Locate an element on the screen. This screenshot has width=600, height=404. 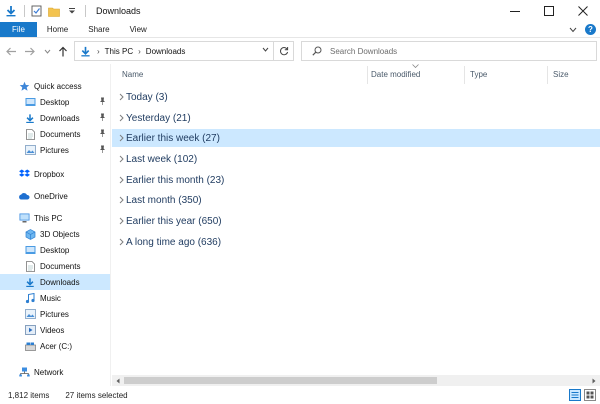
star-icon is located at coordinates (24, 86).